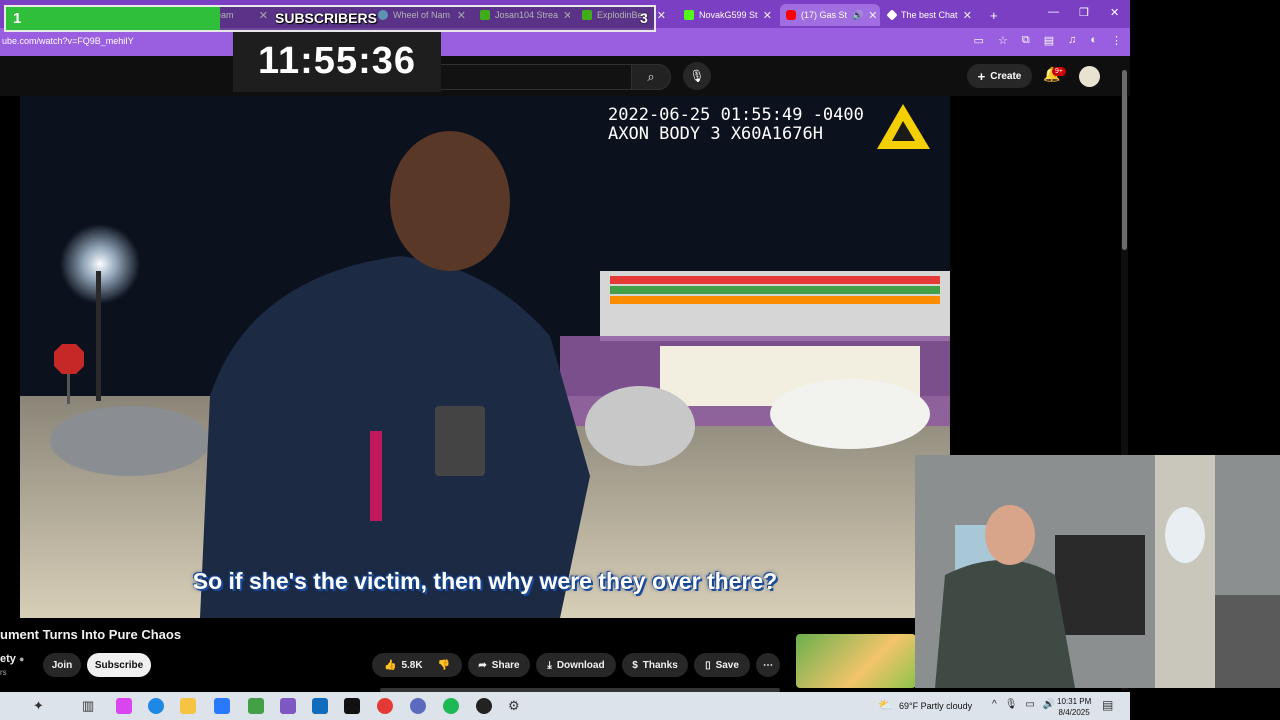  What do you see at coordinates (1114, 12) in the screenshot?
I see `close-window-icon: ✕` at bounding box center [1114, 12].